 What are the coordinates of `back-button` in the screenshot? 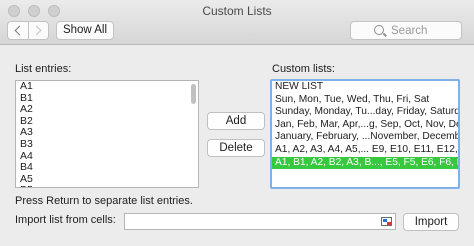 It's located at (18, 30).